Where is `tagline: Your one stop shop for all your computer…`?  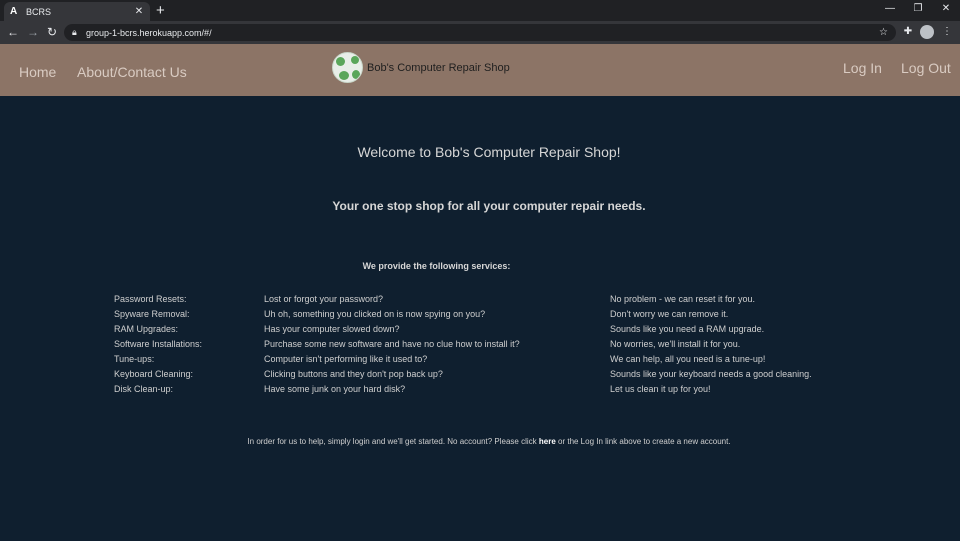 tagline: Your one stop shop for all your computer… is located at coordinates (489, 206).